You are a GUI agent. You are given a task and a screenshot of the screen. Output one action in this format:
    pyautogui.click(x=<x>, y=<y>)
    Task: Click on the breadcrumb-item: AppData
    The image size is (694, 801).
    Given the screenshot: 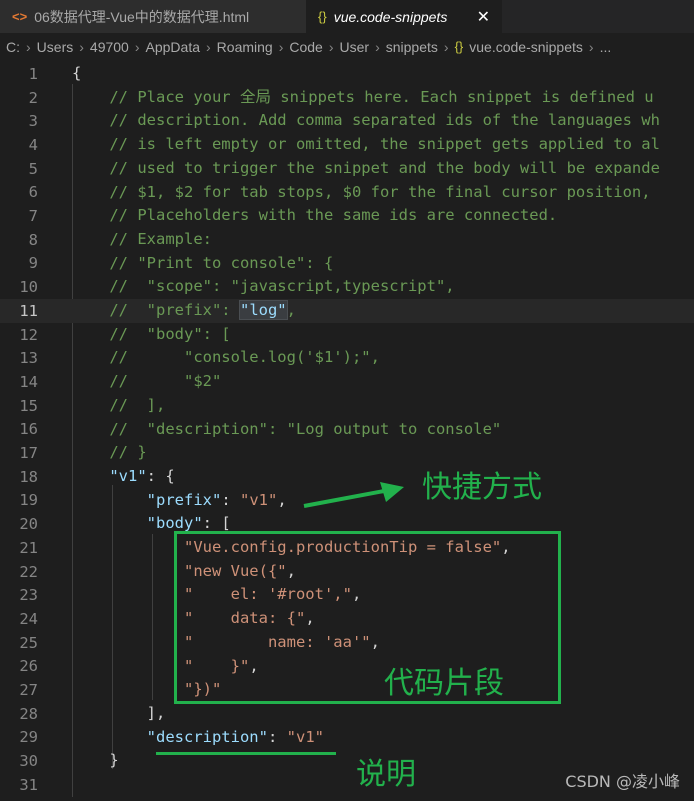 What is the action you would take?
    pyautogui.click(x=173, y=47)
    